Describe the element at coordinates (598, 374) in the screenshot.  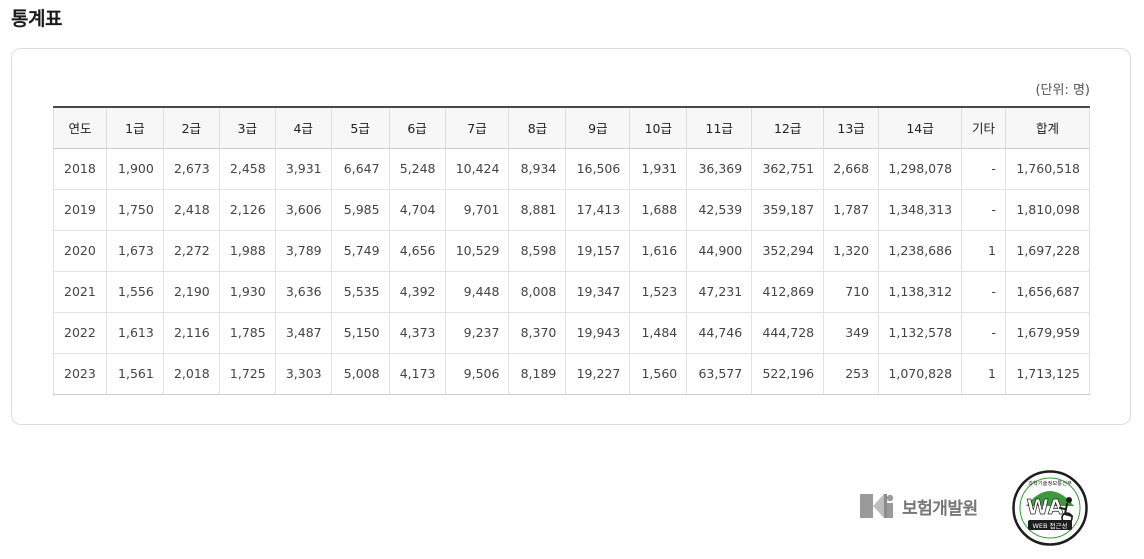
I see `value-cell: 19,227` at that location.